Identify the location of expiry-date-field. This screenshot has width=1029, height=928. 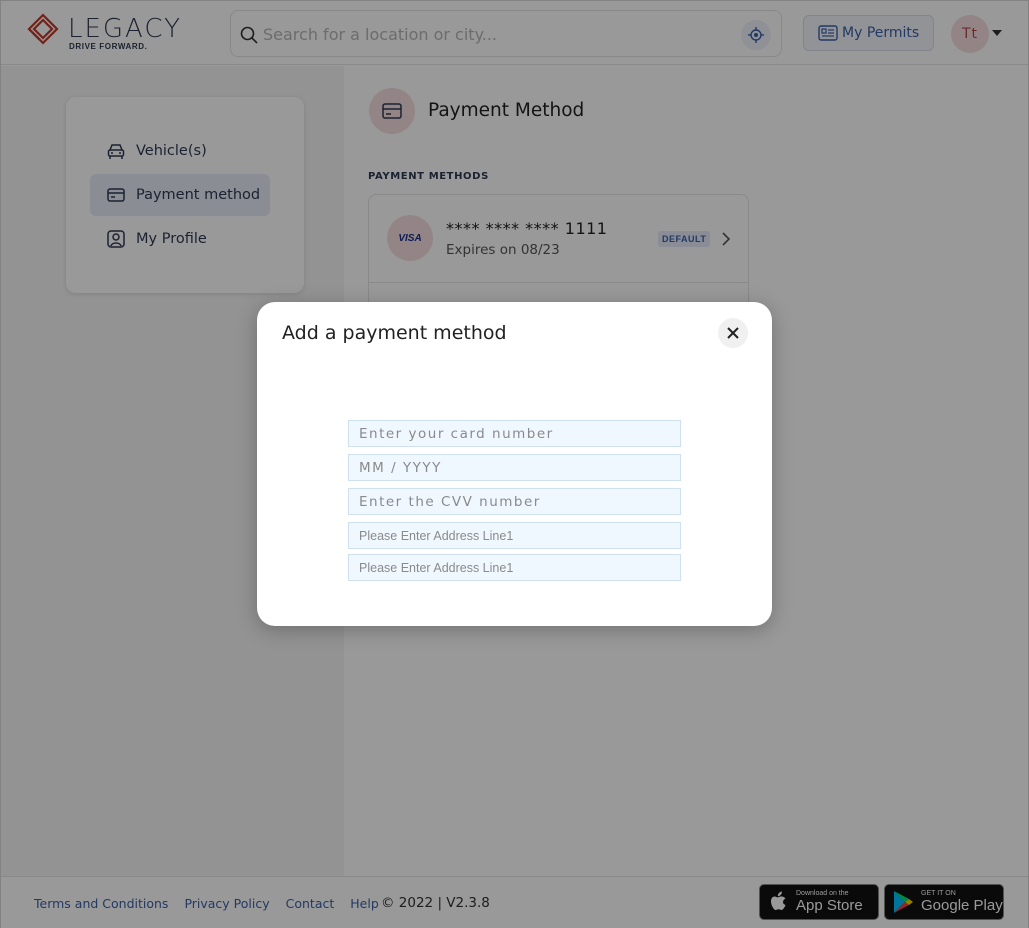
(514, 467).